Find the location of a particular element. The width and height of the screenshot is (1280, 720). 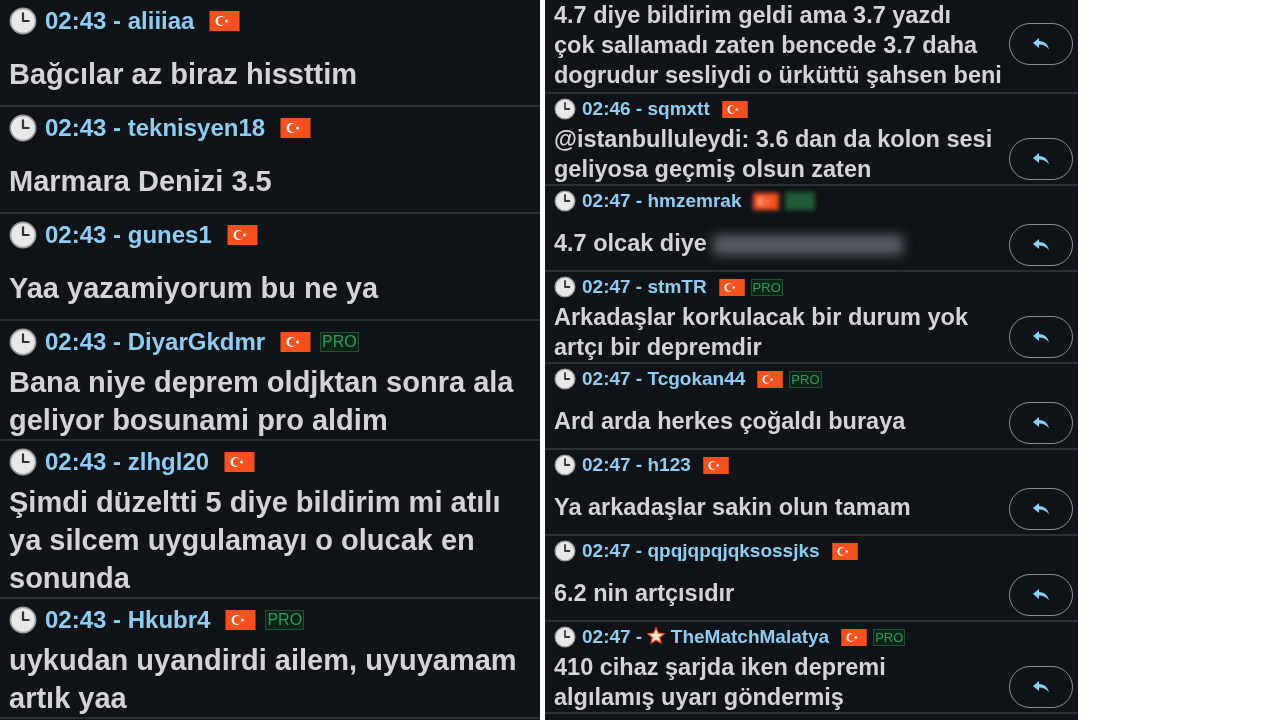

message-header: 02:43 - DiyarGkdmr is located at coordinates (155, 342).